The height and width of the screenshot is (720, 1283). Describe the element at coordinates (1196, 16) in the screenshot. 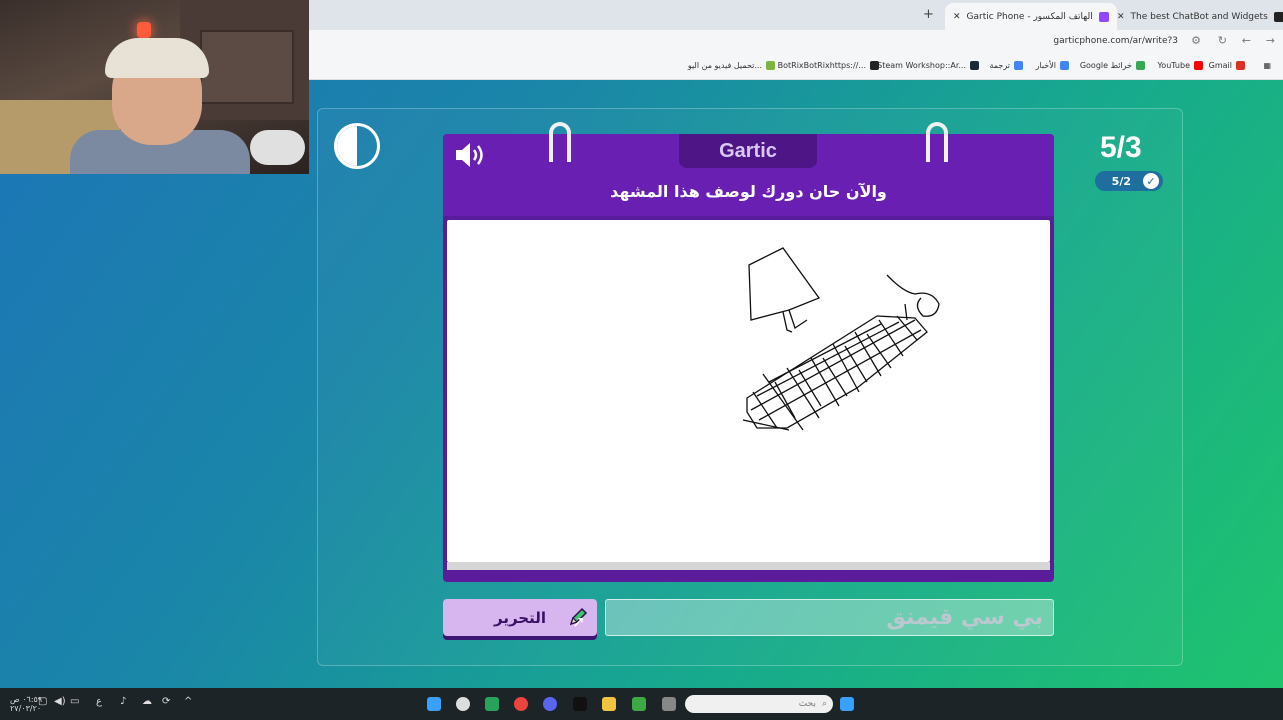

I see `tab-chatbot: ✕ The best ChatBot and Widgets` at that location.